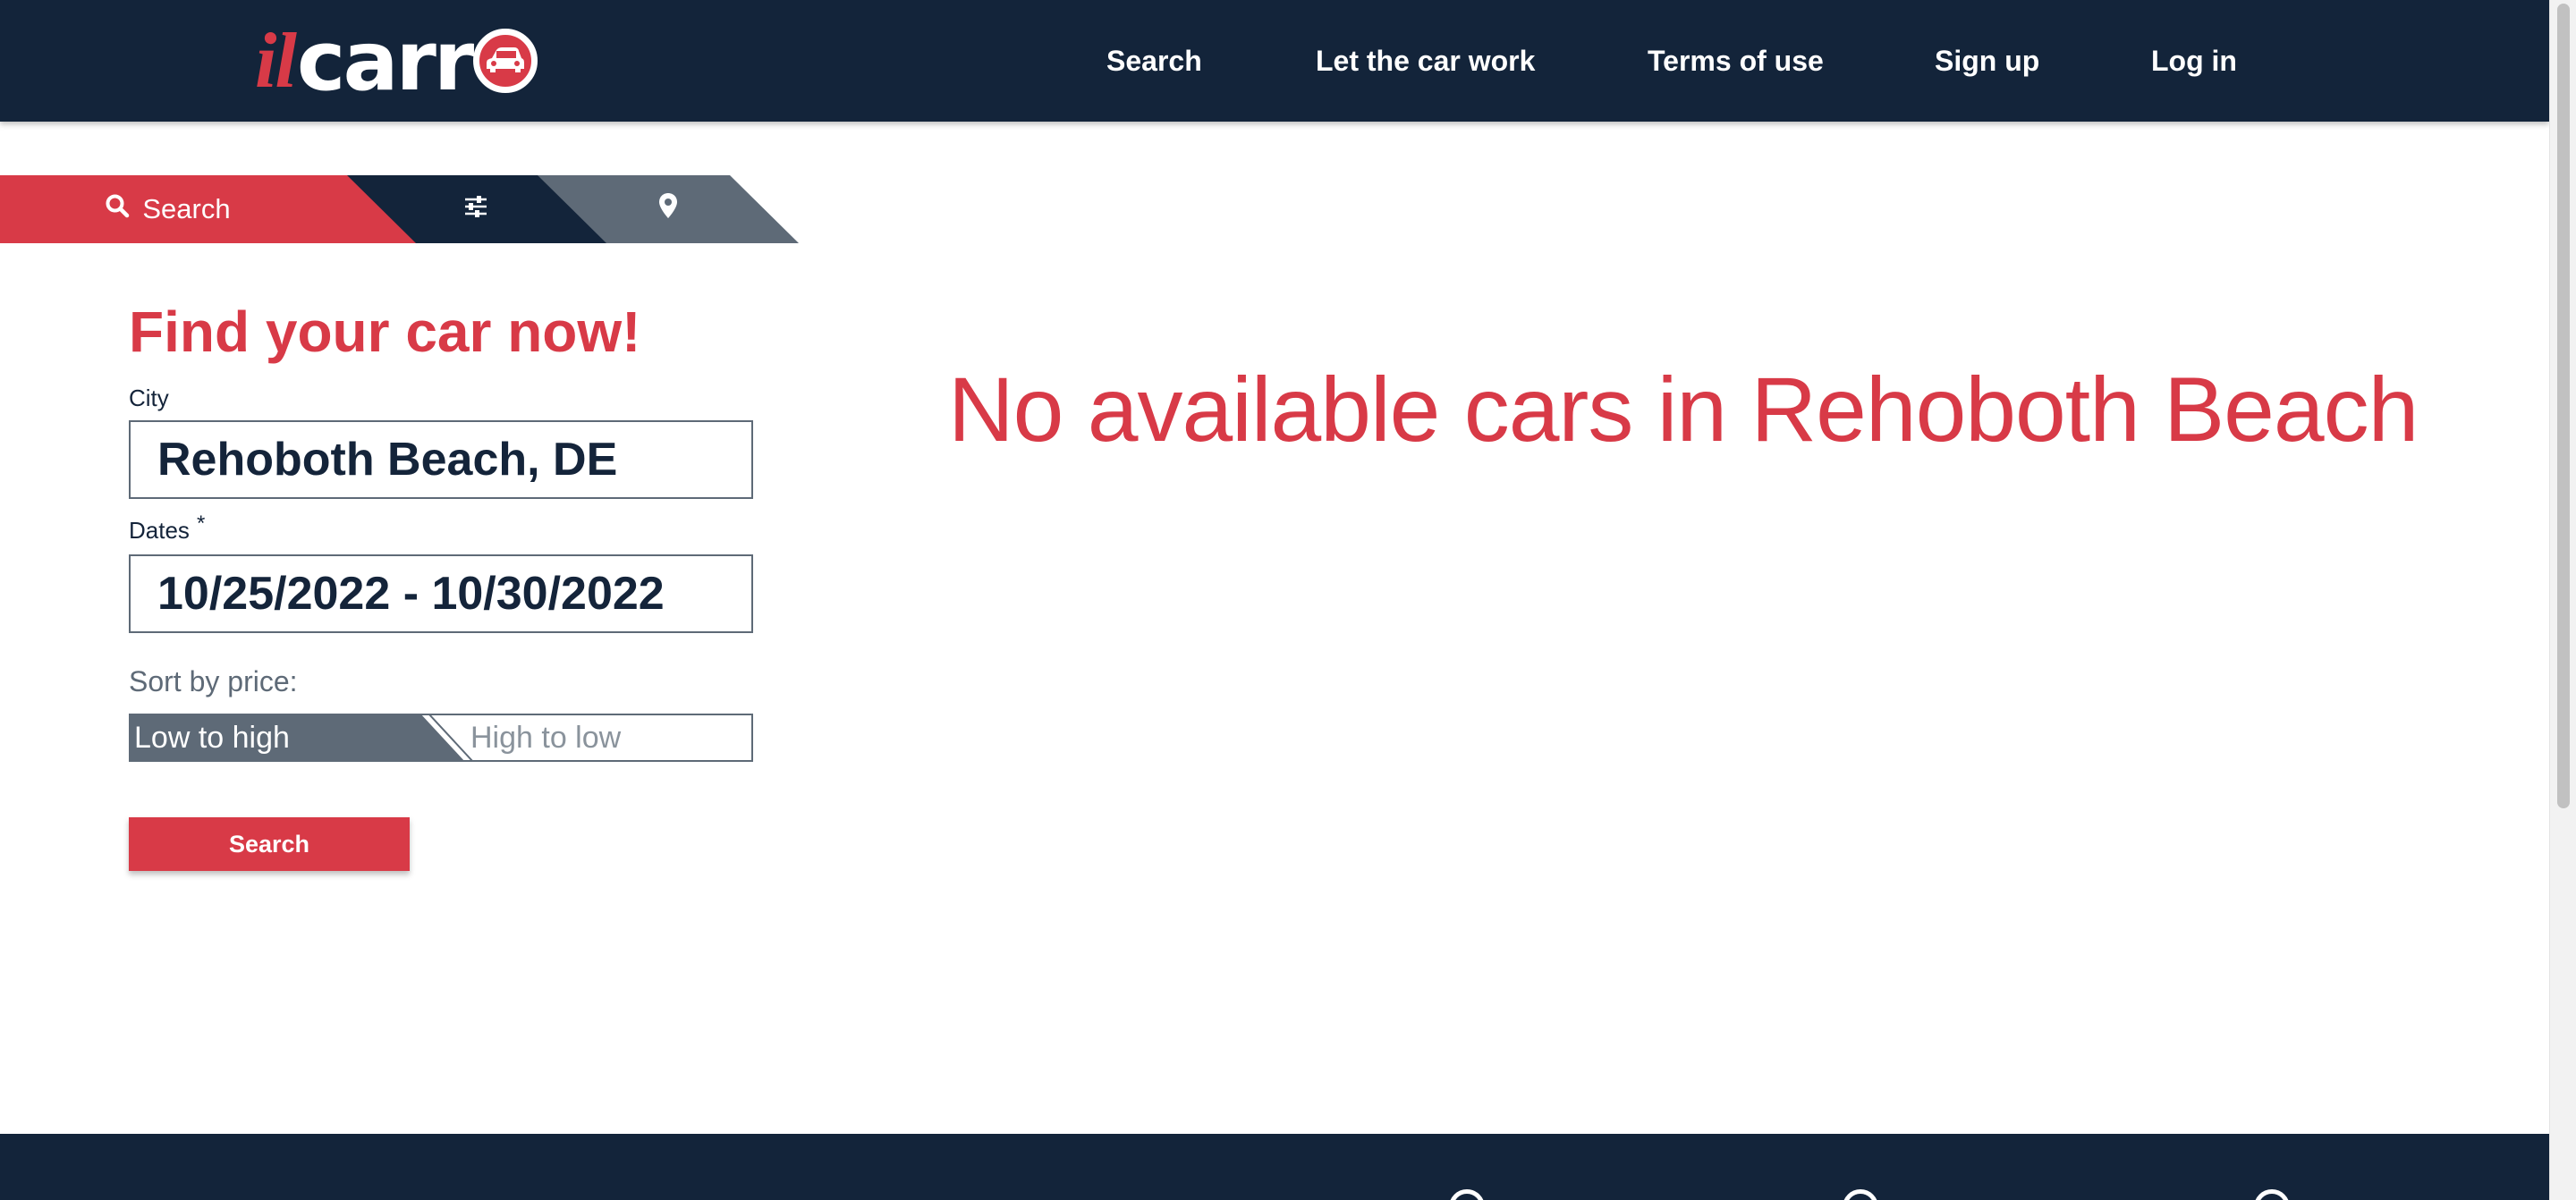  I want to click on nav-let-the-car-work: Let the car work, so click(1425, 61).